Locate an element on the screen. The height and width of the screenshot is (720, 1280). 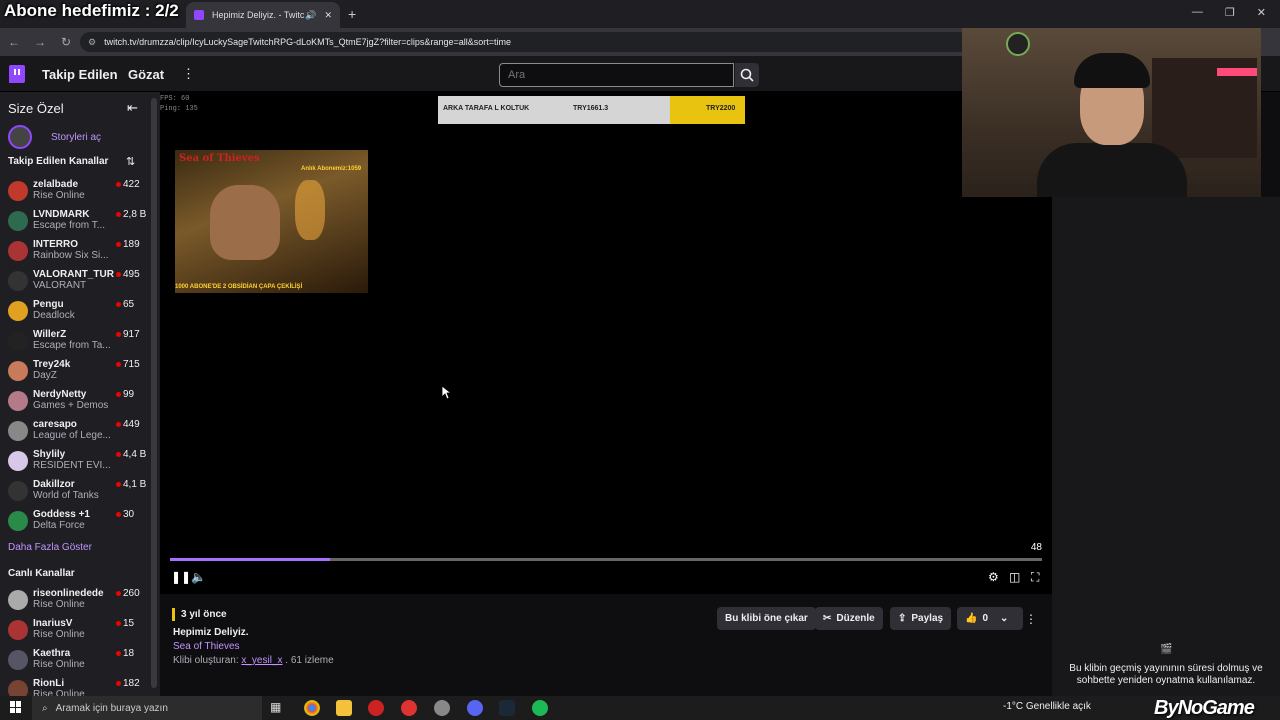
sidebar-channel-item: riseonlinedede Rise Online 260 is located at coordinates (78, 602).